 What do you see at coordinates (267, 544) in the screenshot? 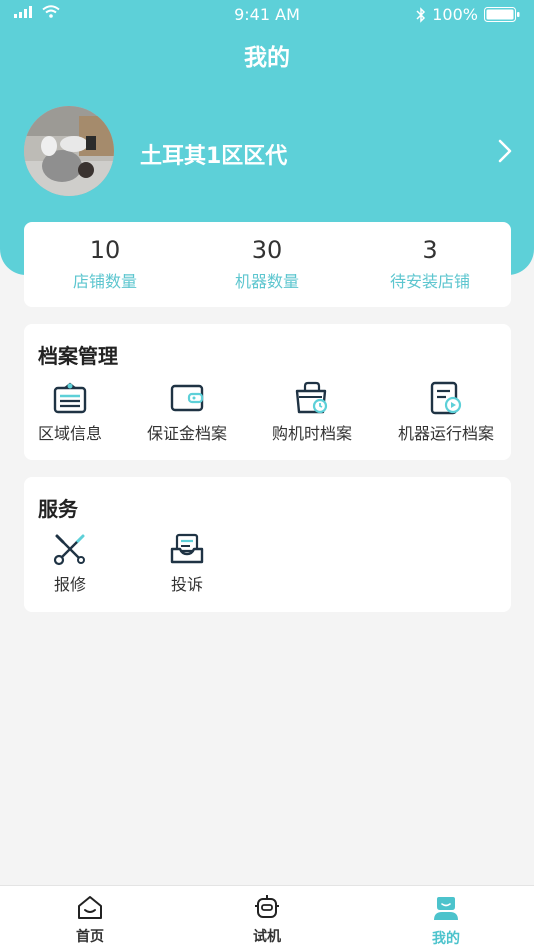
I see `service-card: 服务 报修 投诉` at bounding box center [267, 544].